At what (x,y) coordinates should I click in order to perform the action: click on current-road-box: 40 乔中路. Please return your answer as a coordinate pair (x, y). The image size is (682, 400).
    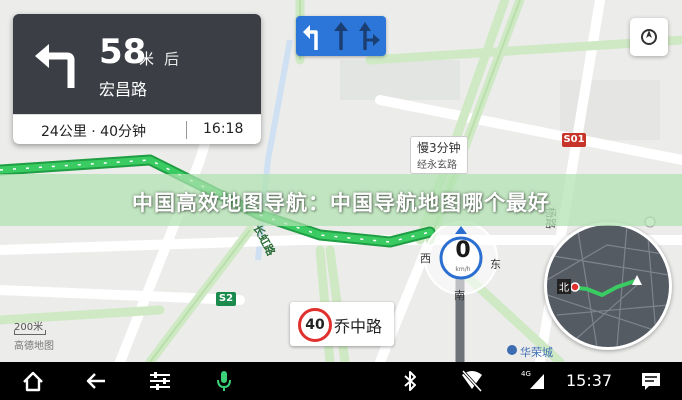
    Looking at the image, I should click on (342, 324).